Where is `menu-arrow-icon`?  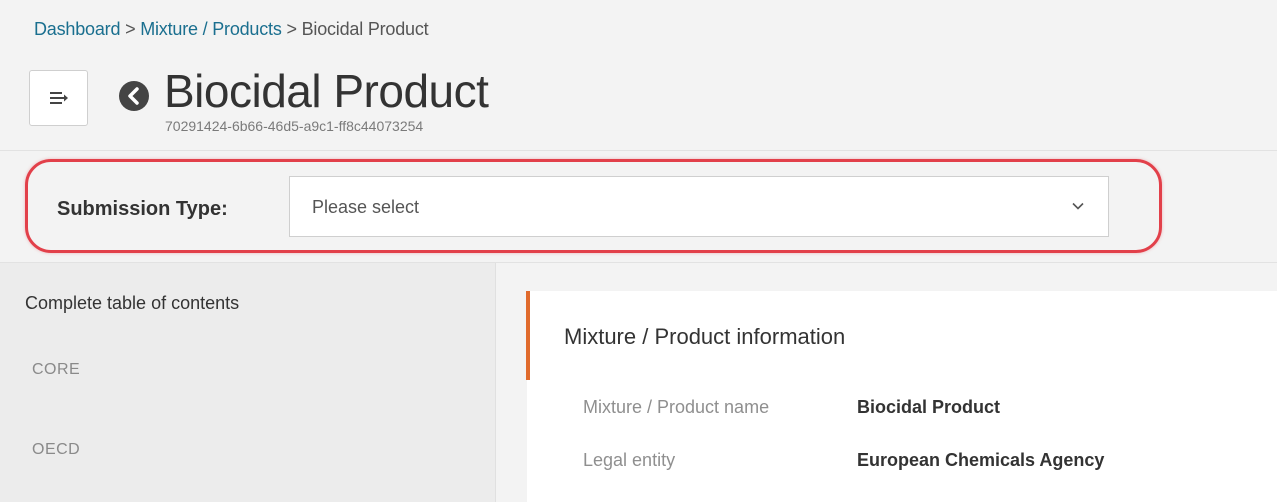 menu-arrow-icon is located at coordinates (58, 98).